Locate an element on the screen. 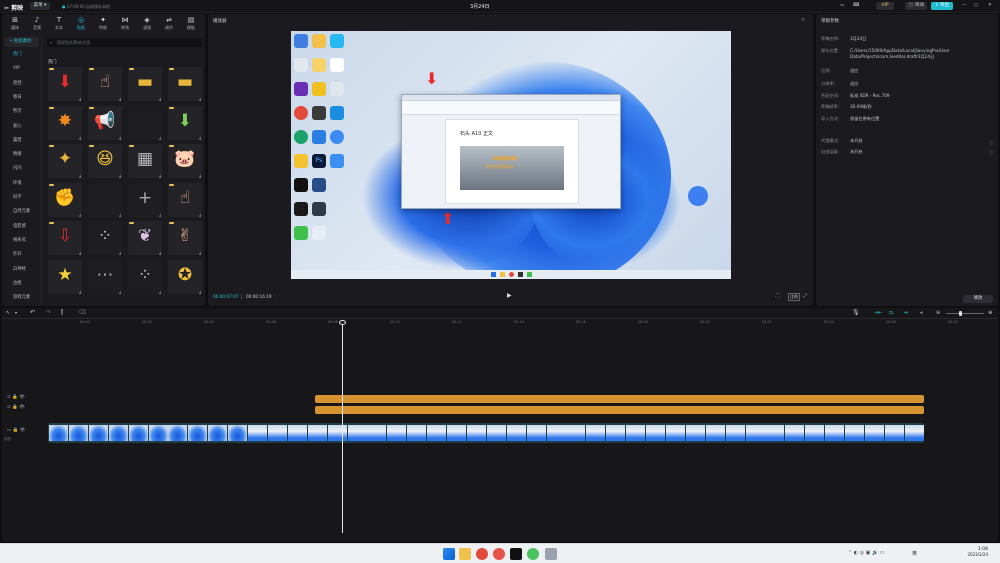 The image size is (1000, 563). sticker-sparkle-dots-2: ⁘ ⤓ is located at coordinates (145, 276).